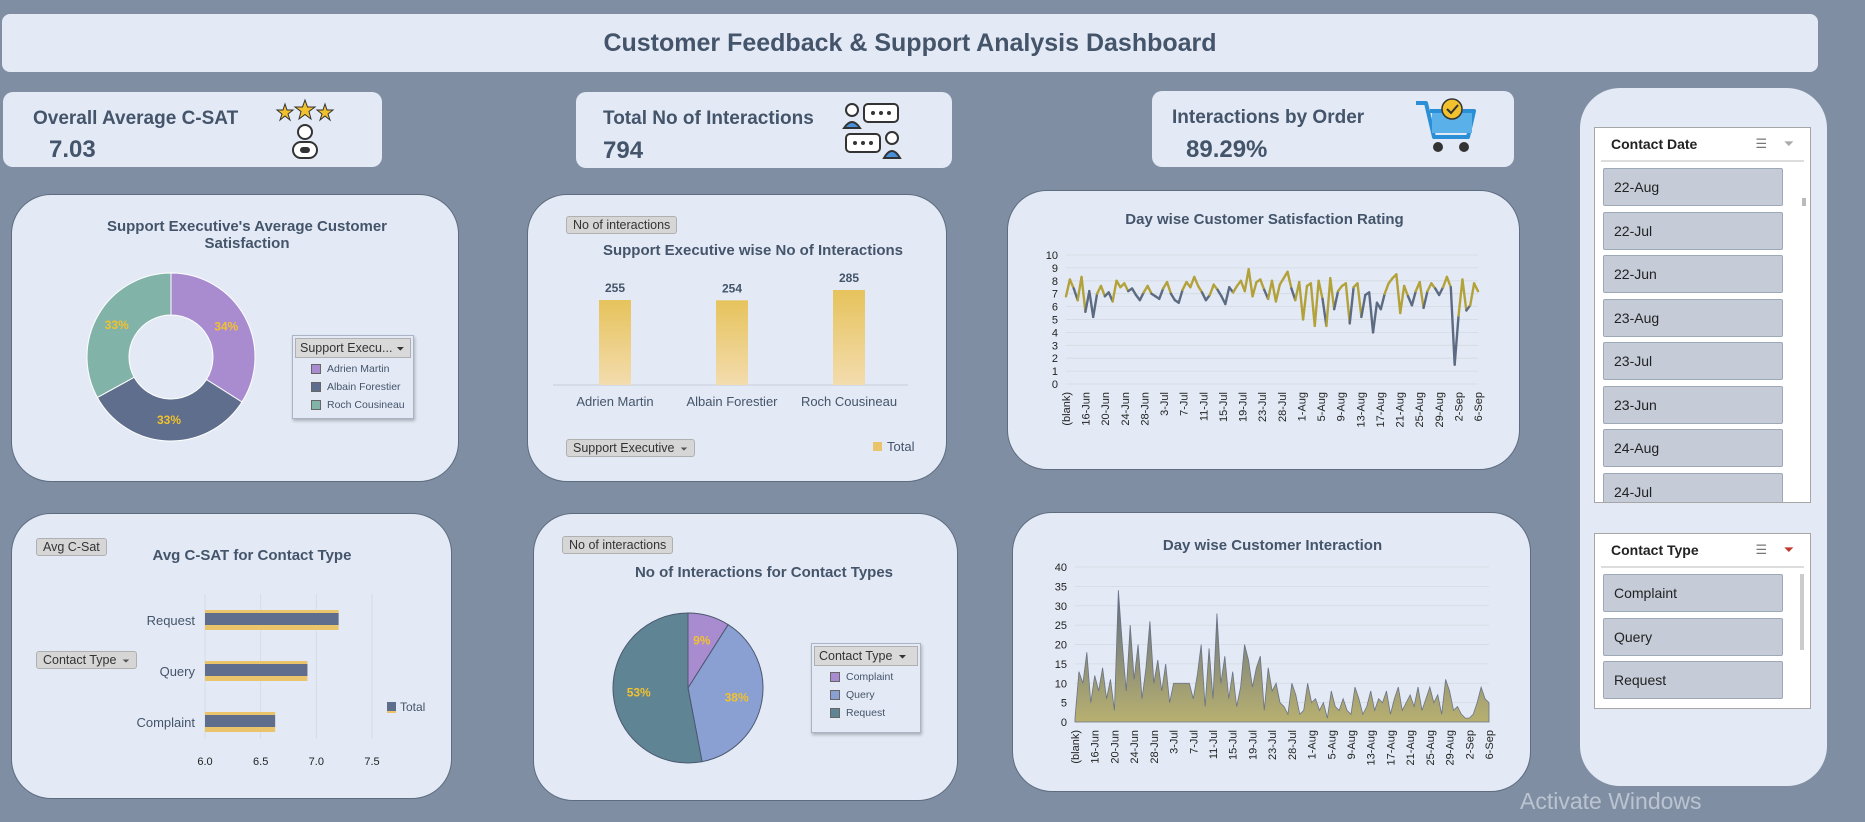 Image resolution: width=1865 pixels, height=822 pixels. What do you see at coordinates (1693, 230) in the screenshot?
I see `slicer-item: 22-Jul` at bounding box center [1693, 230].